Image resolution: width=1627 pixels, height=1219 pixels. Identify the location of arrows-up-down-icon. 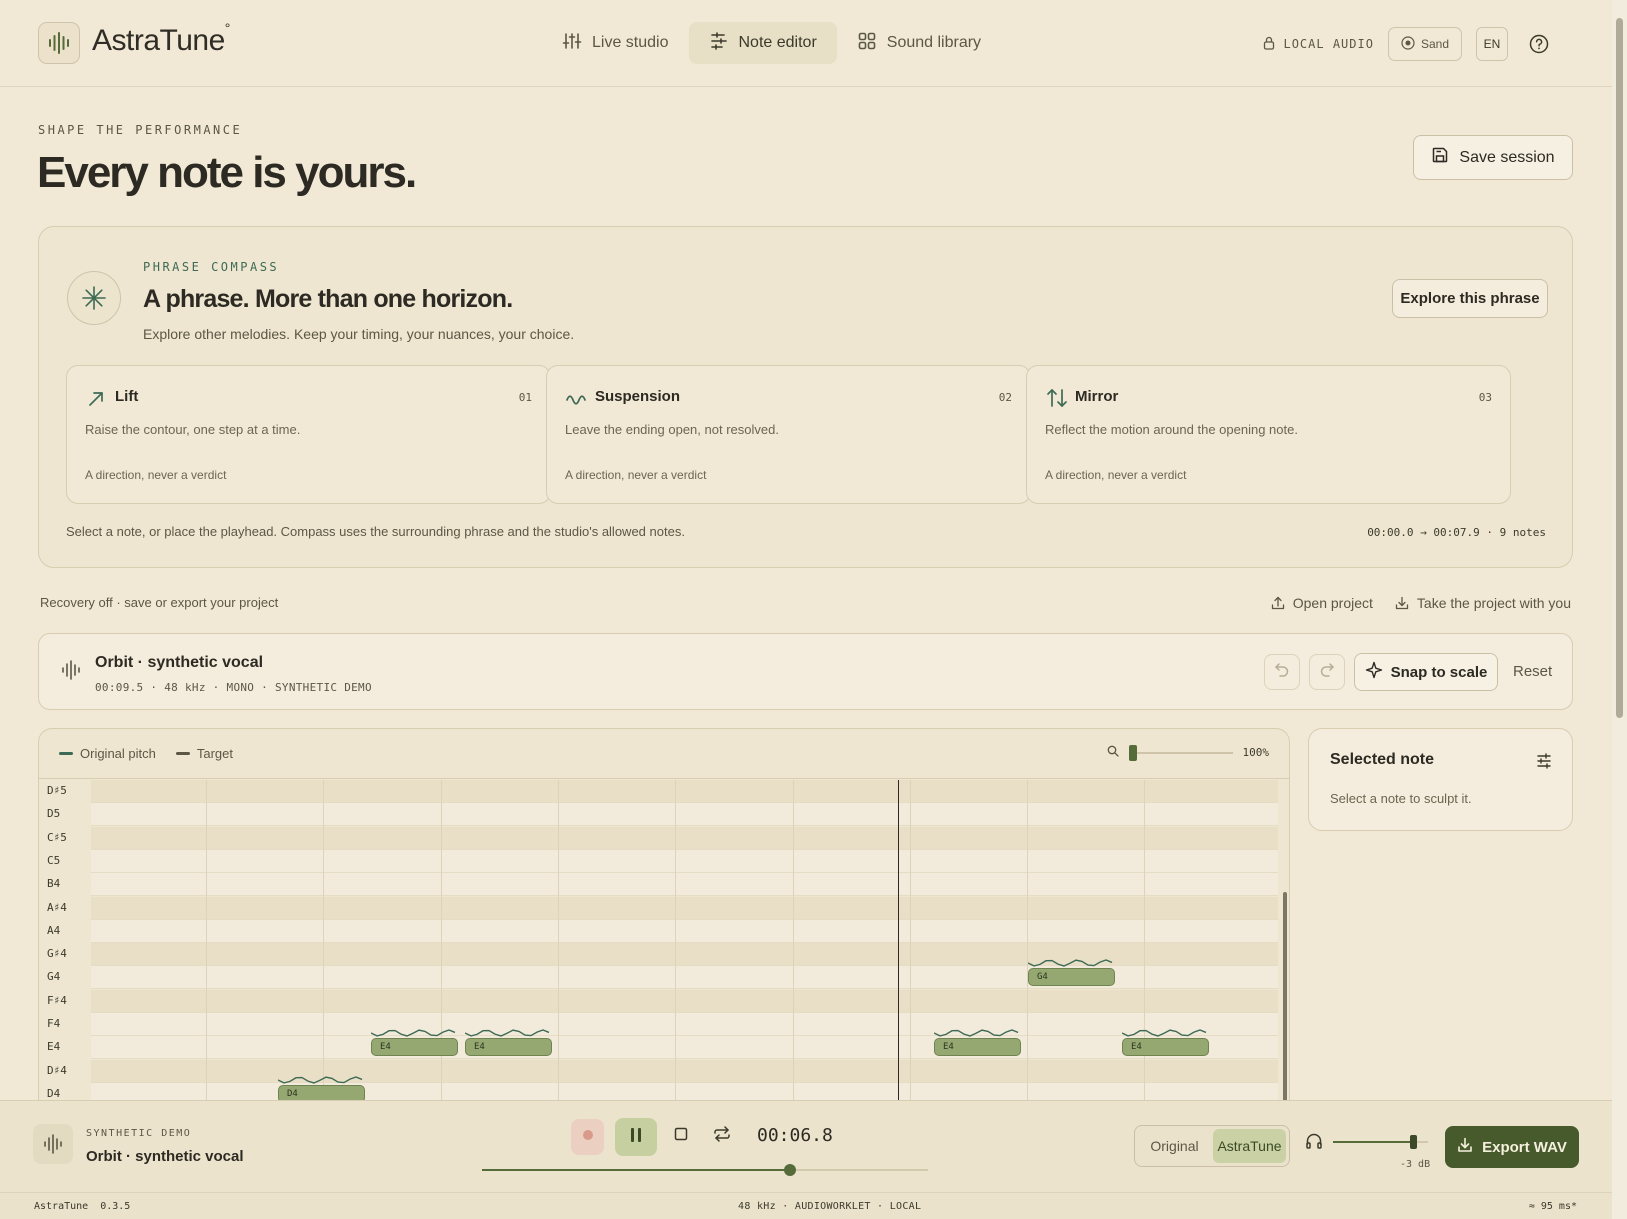
(1057, 398).